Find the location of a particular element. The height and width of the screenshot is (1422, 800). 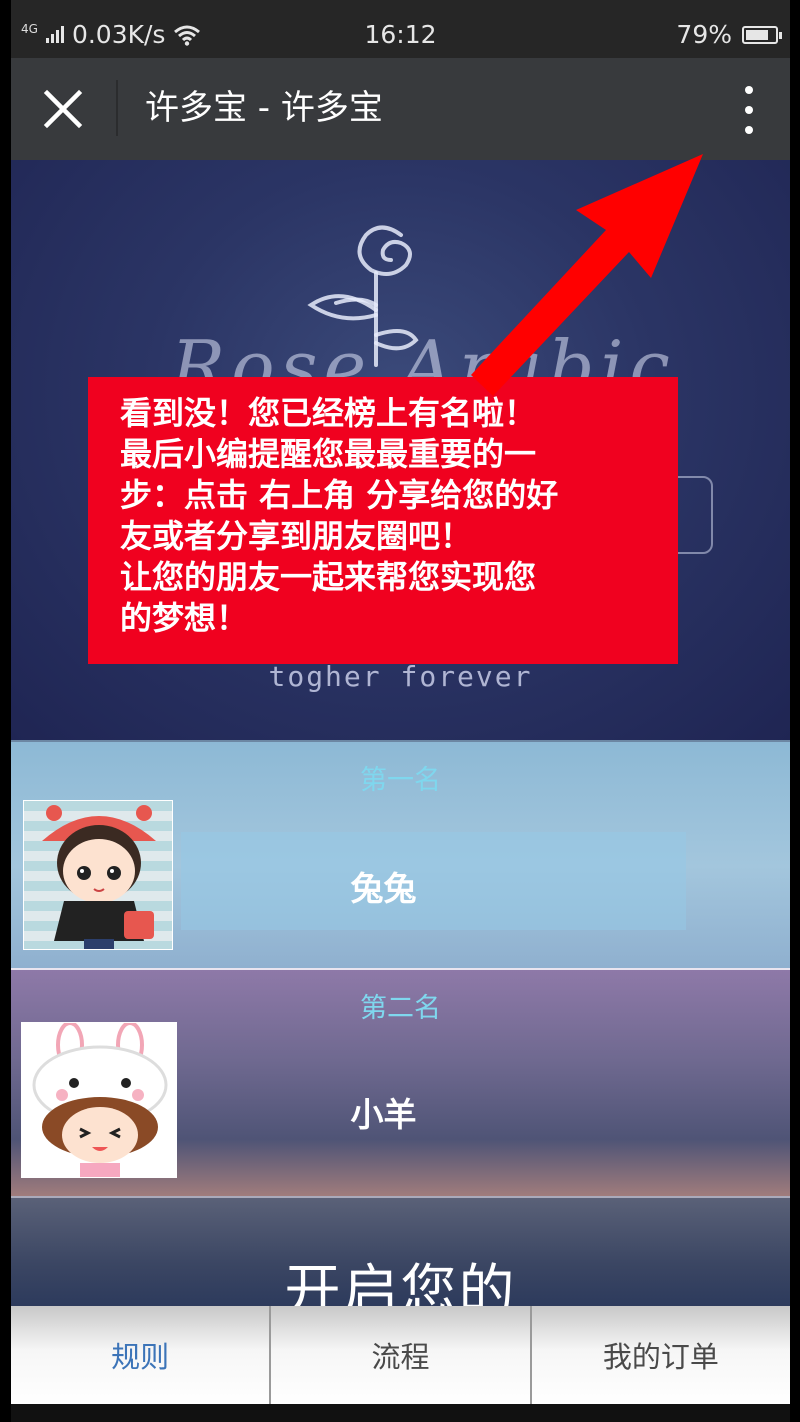

tab-process: 流程 is located at coordinates (401, 1355).